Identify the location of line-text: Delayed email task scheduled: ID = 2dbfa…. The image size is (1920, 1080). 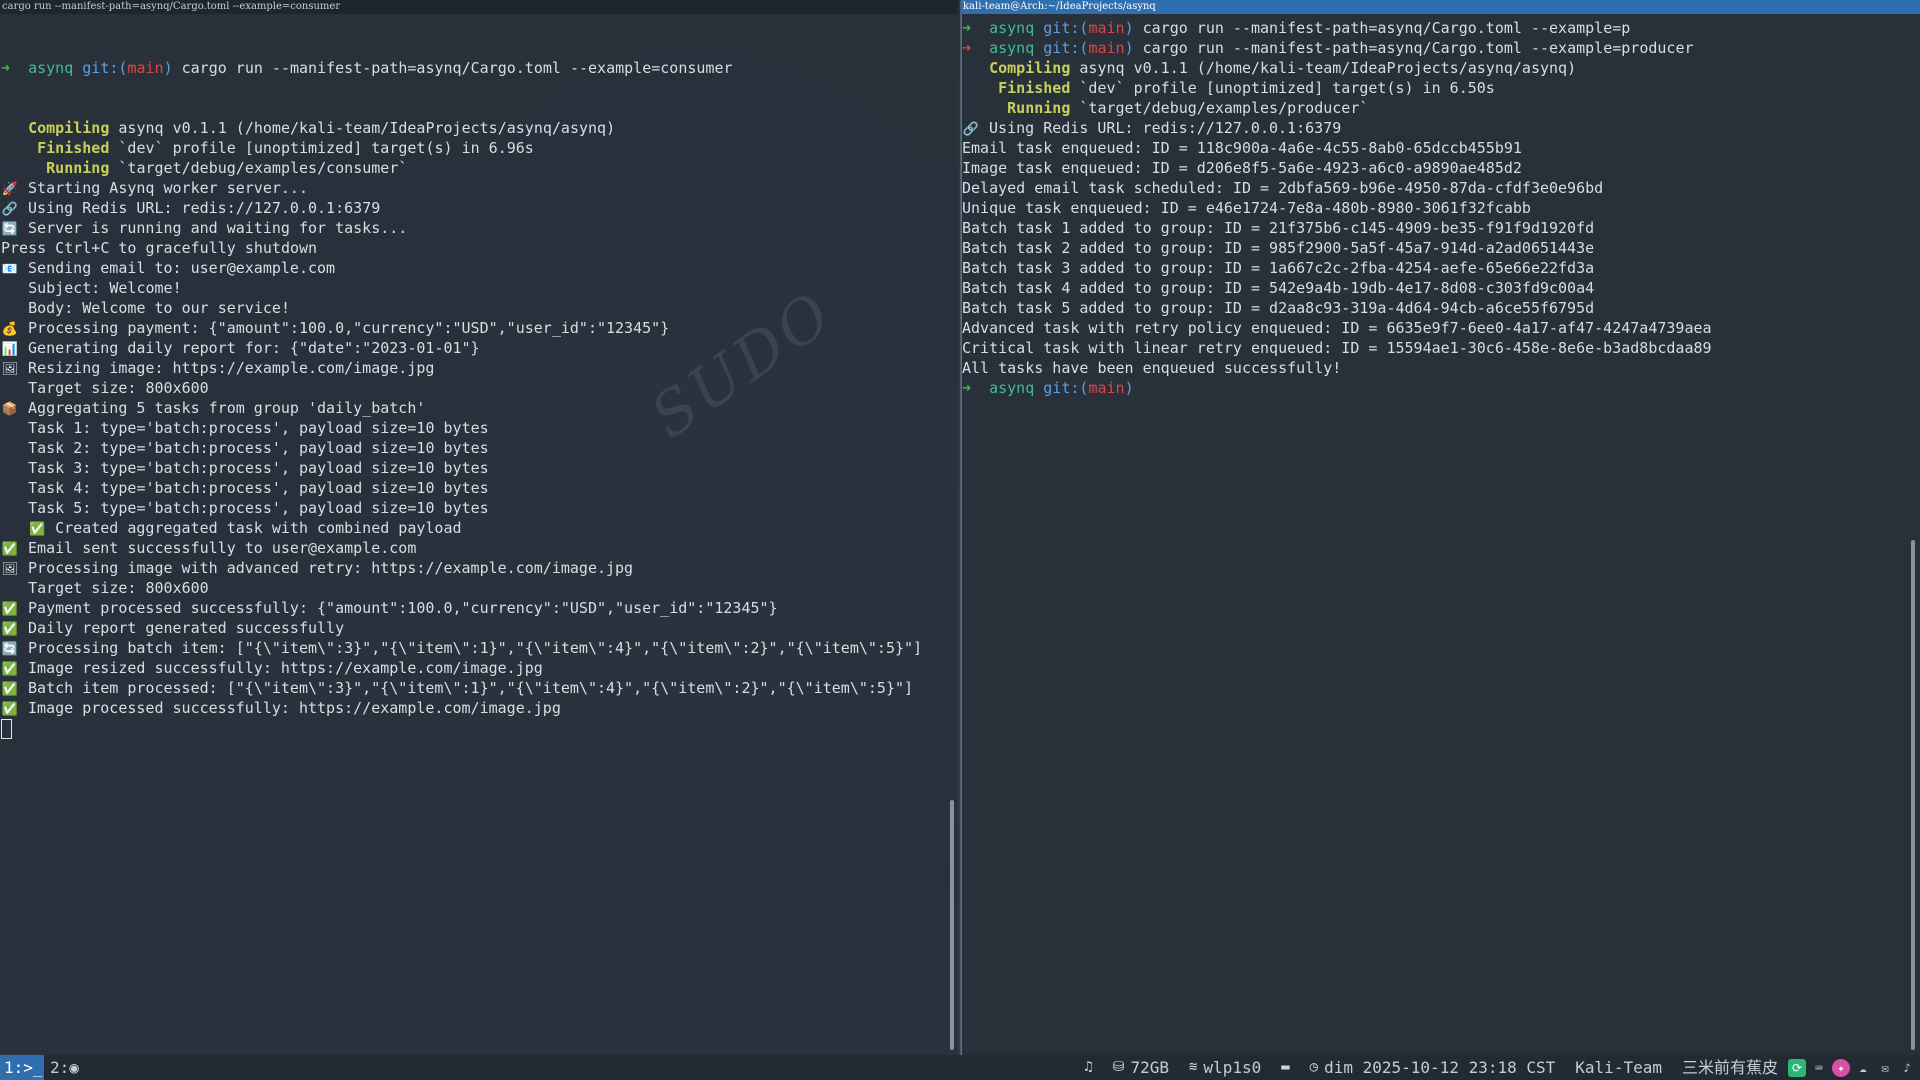
(1283, 188).